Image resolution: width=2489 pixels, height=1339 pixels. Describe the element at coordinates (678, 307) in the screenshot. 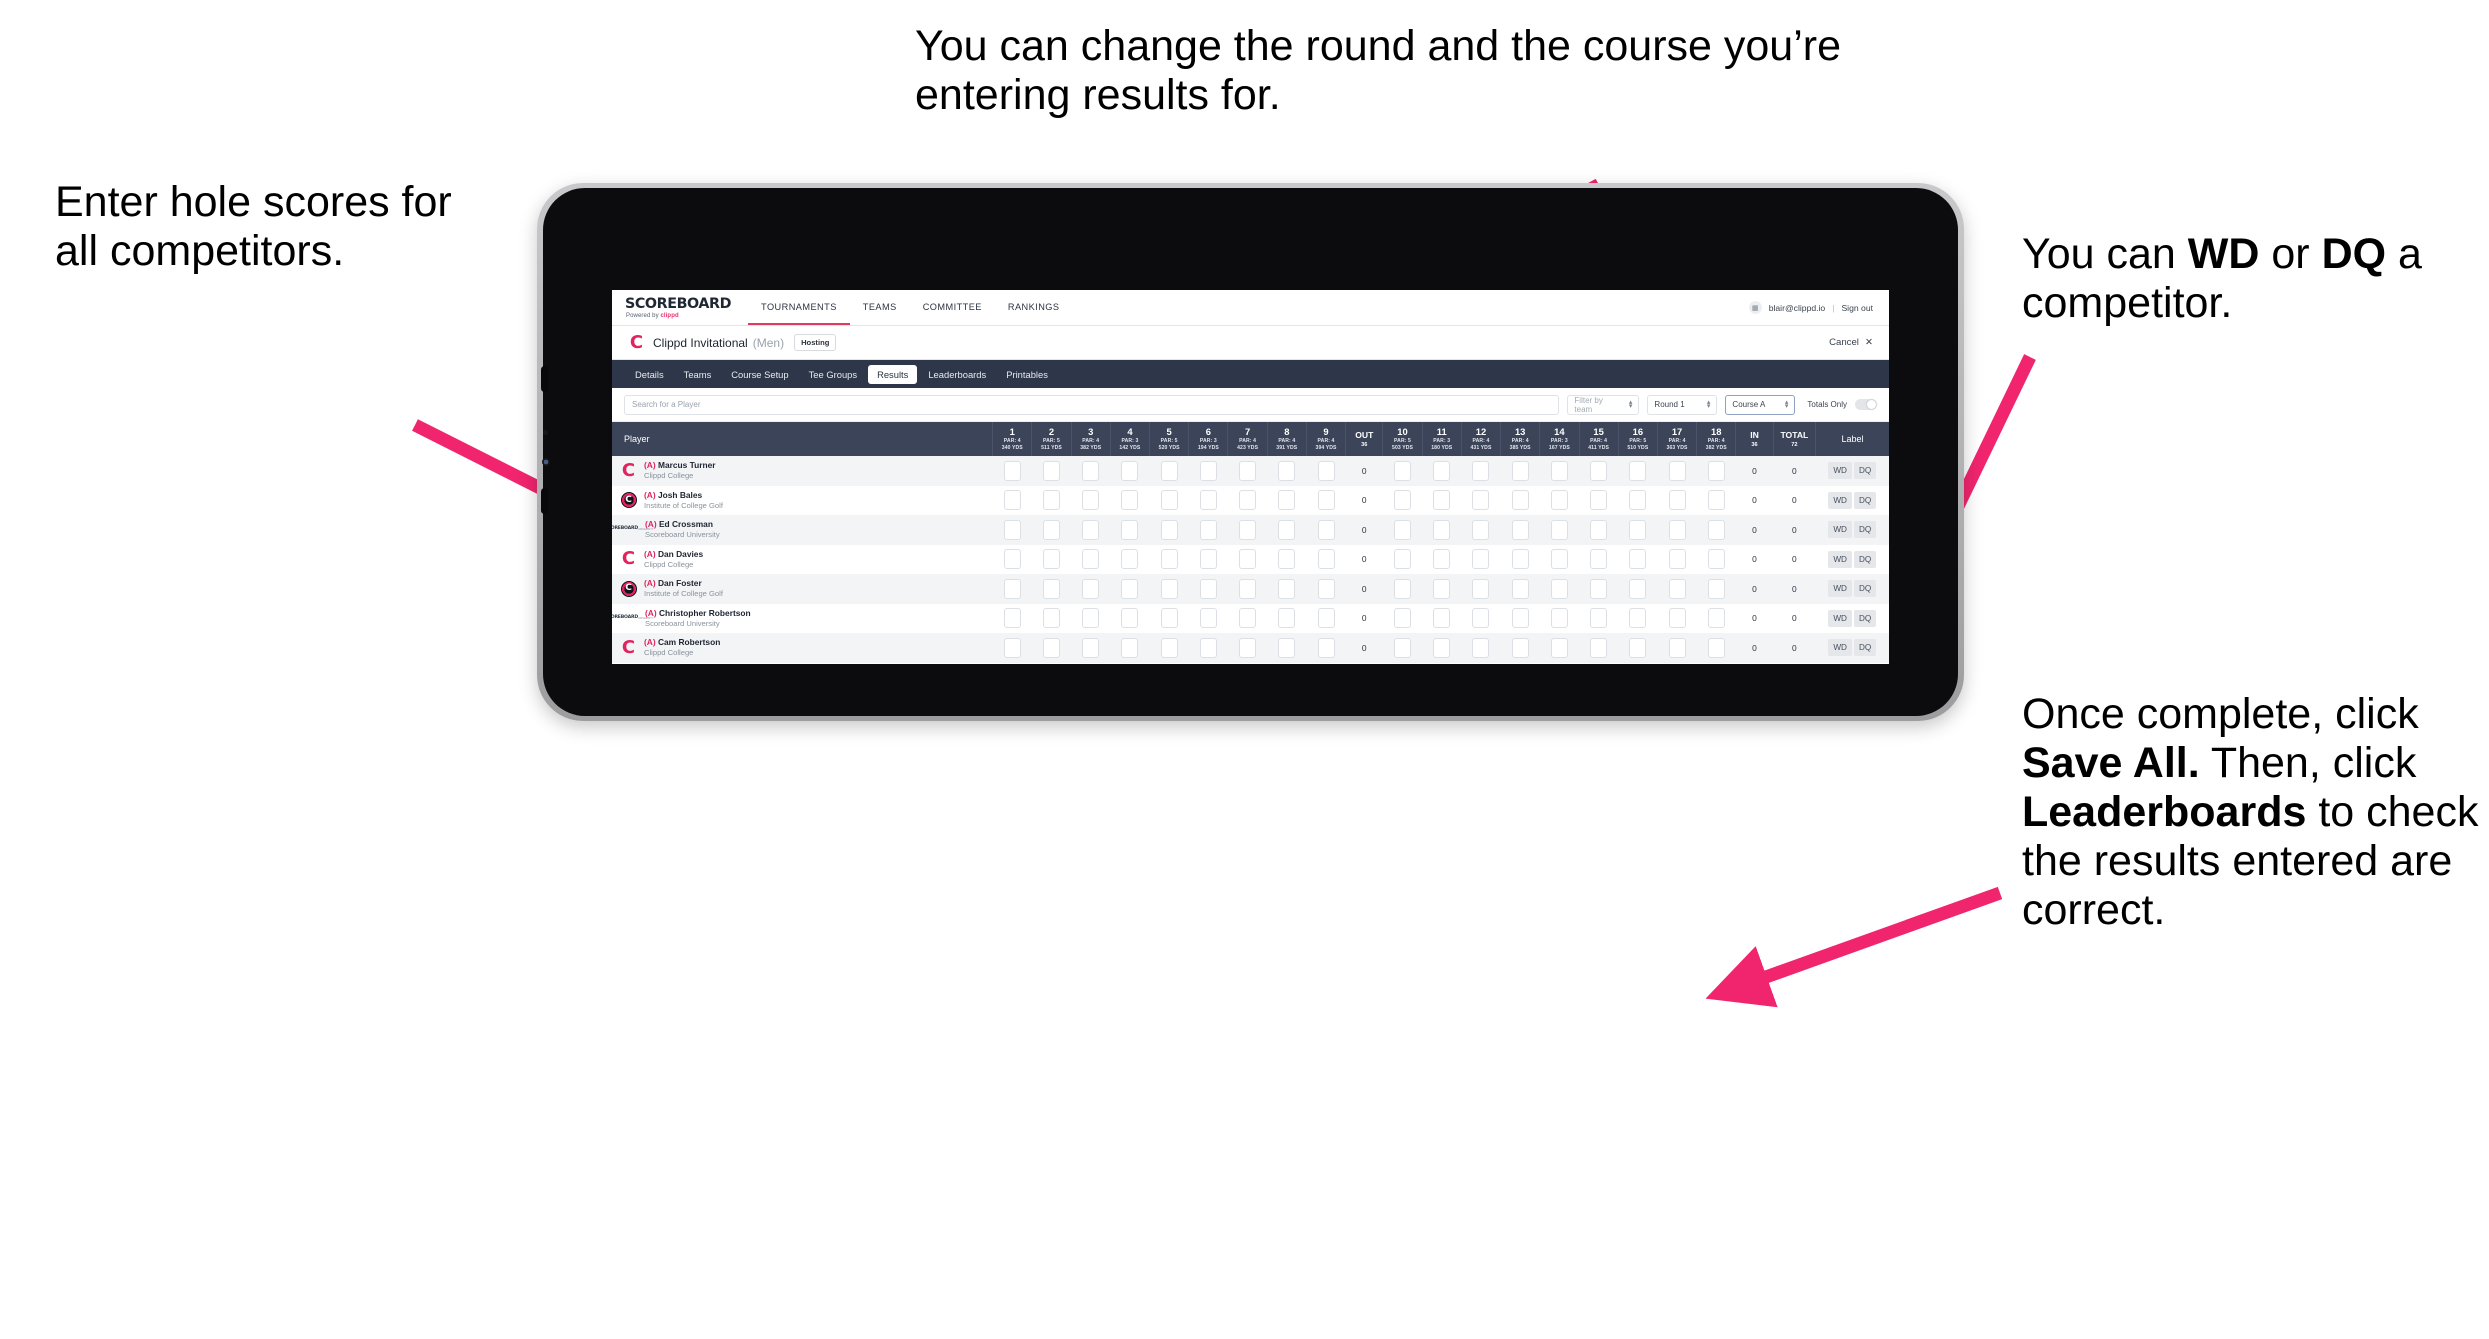

I see `scoreboard-logo: SCOREBOARD Powered by clippd` at that location.